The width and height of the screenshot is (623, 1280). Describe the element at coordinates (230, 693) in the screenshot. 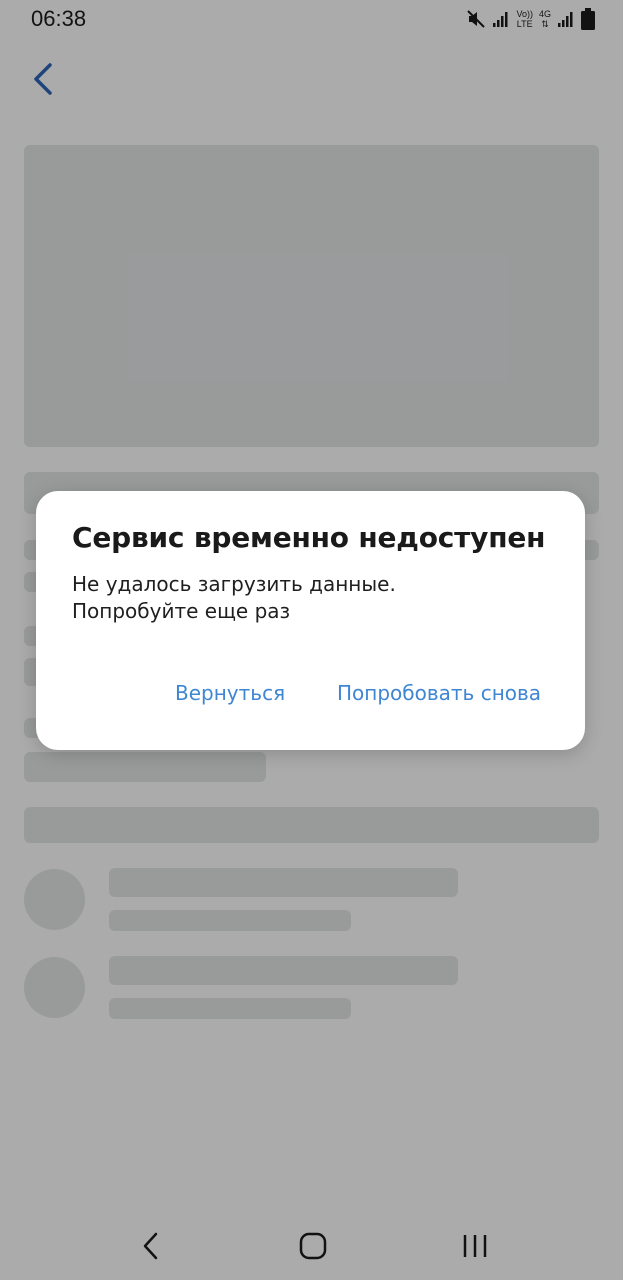

I see `go-back-button: Вернуться` at that location.